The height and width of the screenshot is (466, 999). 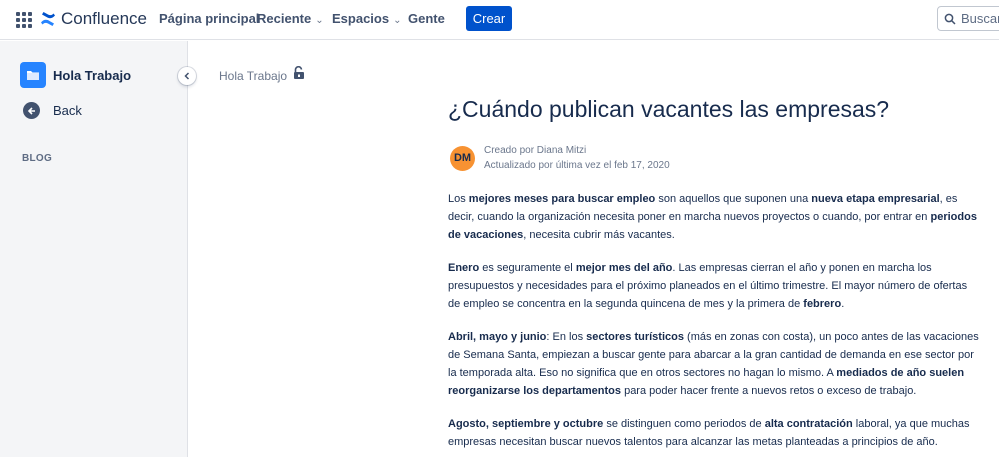 I want to click on bold-text: sectores turísticos, so click(x=635, y=337).